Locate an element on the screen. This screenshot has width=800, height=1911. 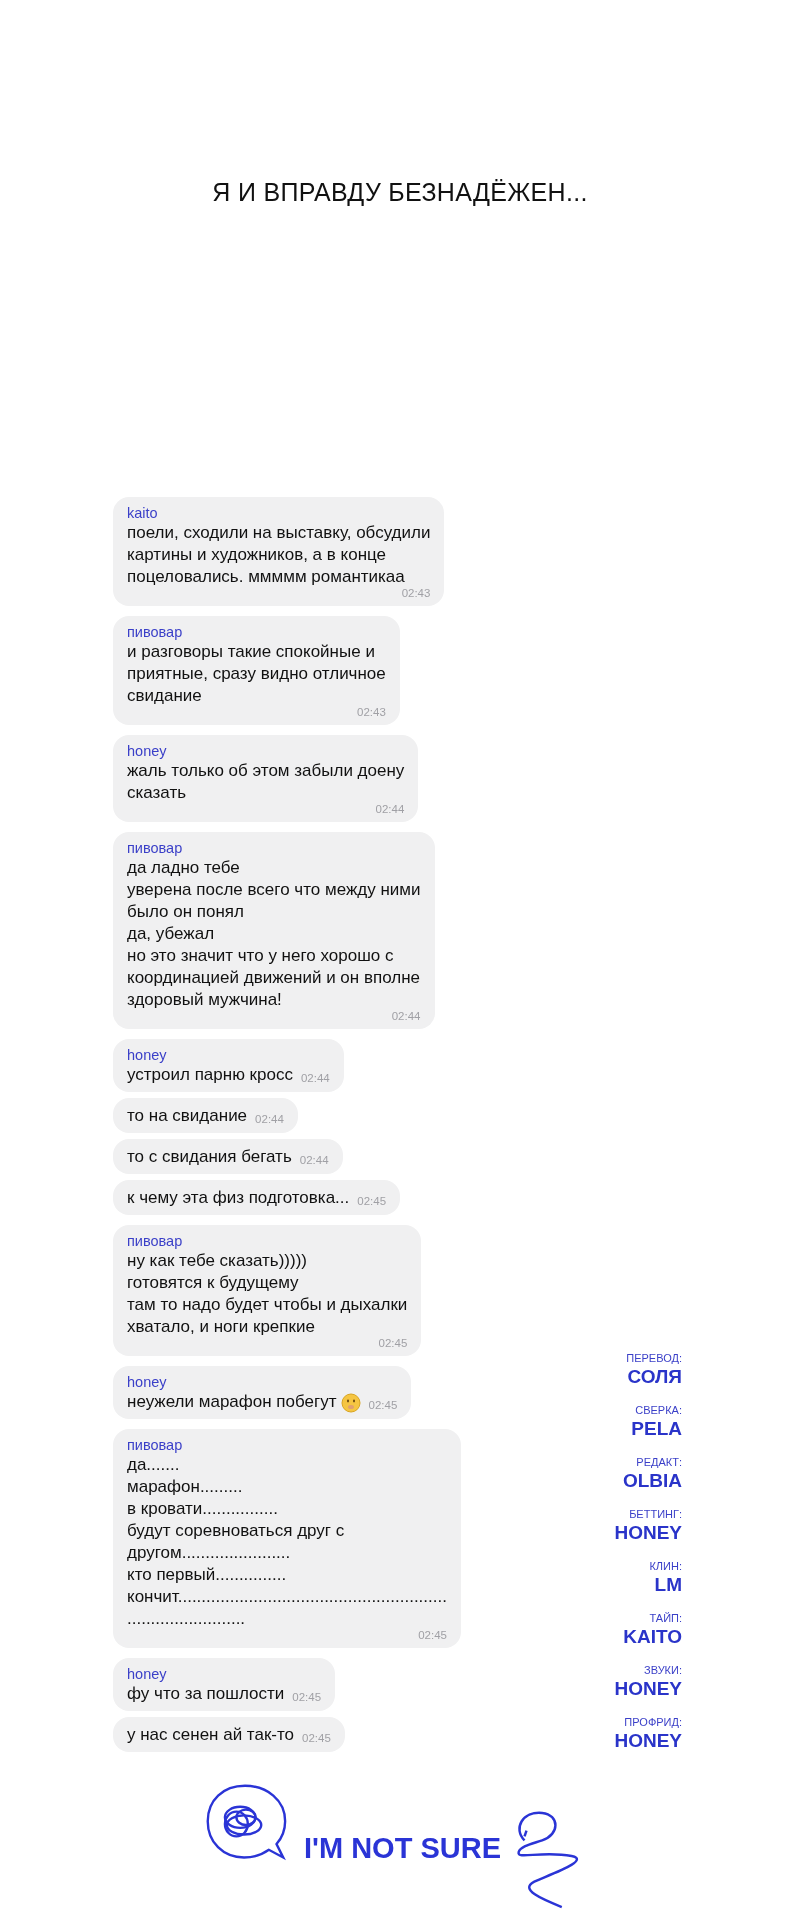
sender-name: kaito is located at coordinates (143, 513).